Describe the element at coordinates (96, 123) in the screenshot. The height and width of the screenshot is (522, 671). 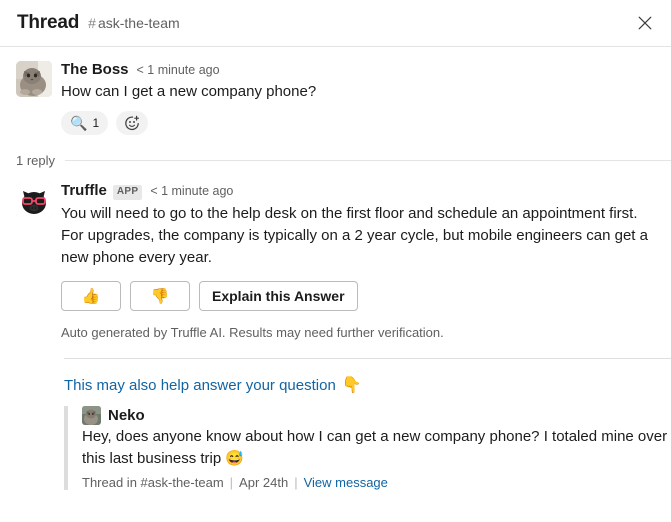
I see `reaction-count: 1` at that location.